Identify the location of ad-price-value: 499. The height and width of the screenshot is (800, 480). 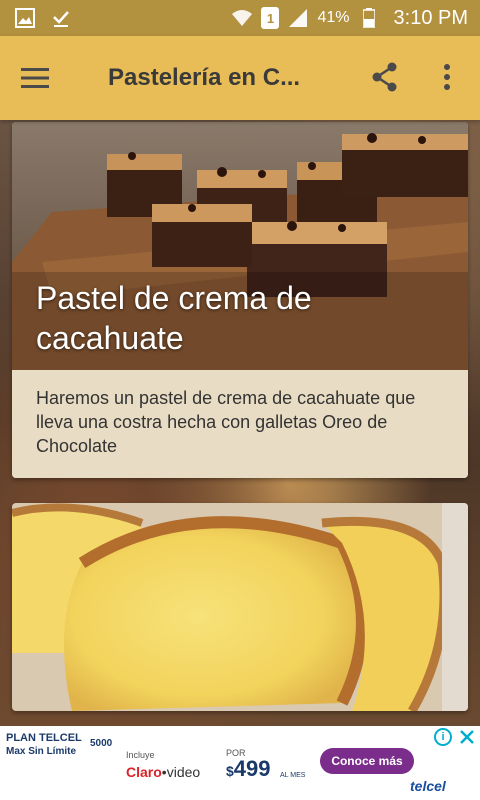
(252, 768).